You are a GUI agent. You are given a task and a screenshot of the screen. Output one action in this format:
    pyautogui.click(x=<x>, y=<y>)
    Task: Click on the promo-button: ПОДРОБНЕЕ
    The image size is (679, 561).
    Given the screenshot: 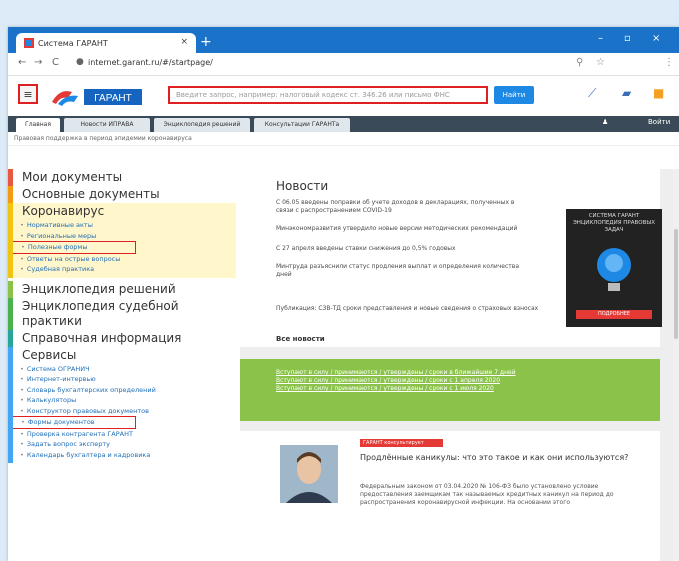 What is the action you would take?
    pyautogui.click(x=614, y=314)
    